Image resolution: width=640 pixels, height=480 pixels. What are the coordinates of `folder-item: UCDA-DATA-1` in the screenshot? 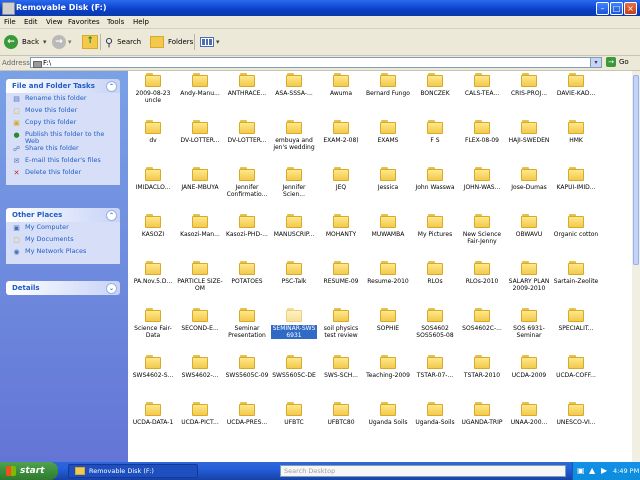 It's located at (153, 414).